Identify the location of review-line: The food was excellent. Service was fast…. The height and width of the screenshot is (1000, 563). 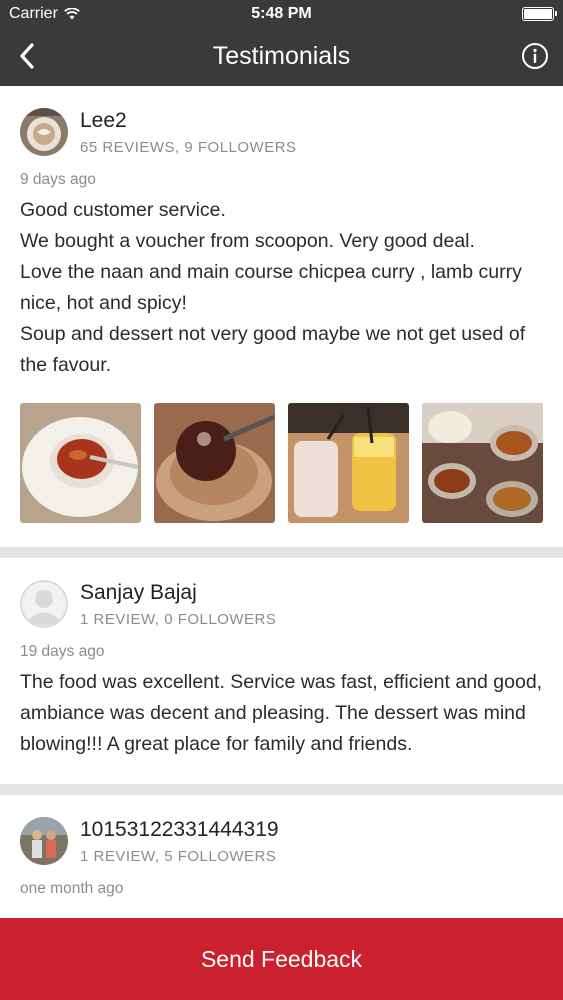
(281, 713).